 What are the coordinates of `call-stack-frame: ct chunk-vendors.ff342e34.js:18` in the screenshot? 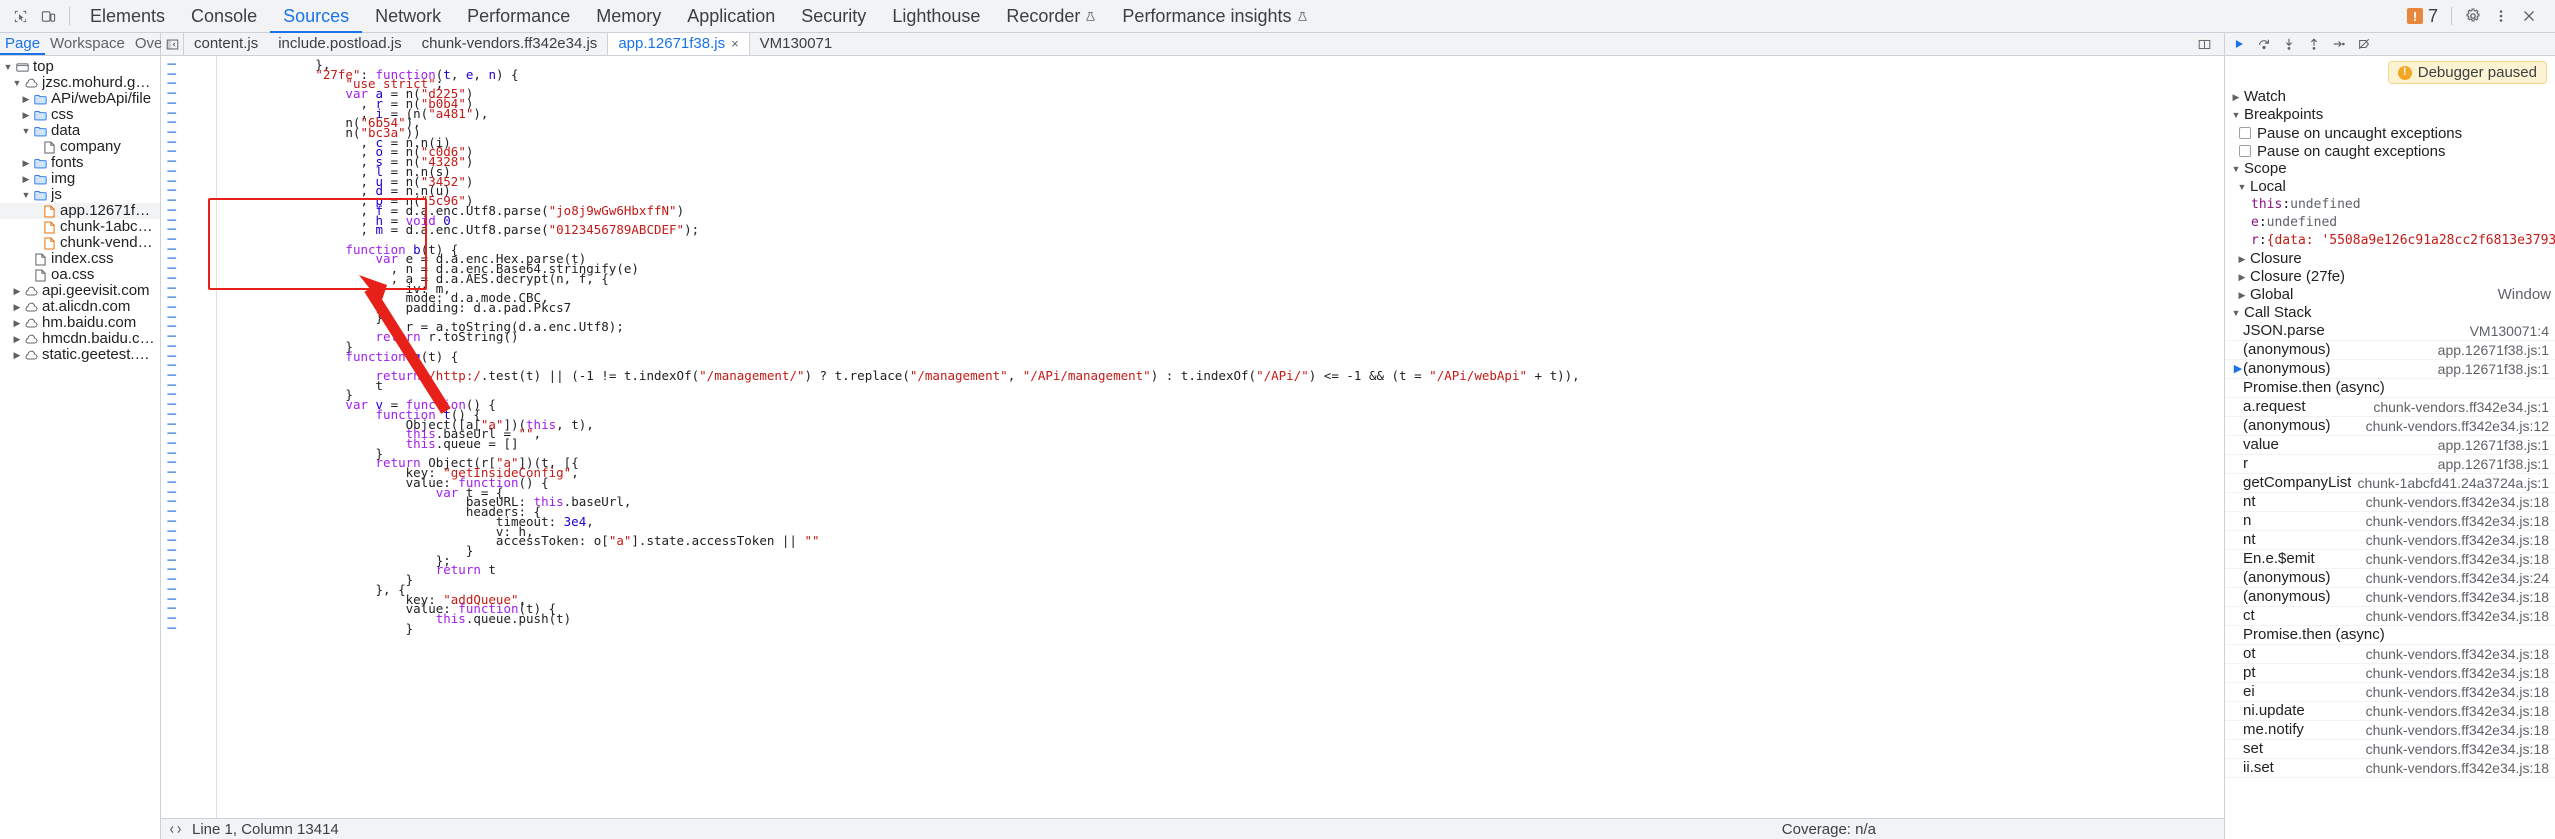 It's located at (2390, 616).